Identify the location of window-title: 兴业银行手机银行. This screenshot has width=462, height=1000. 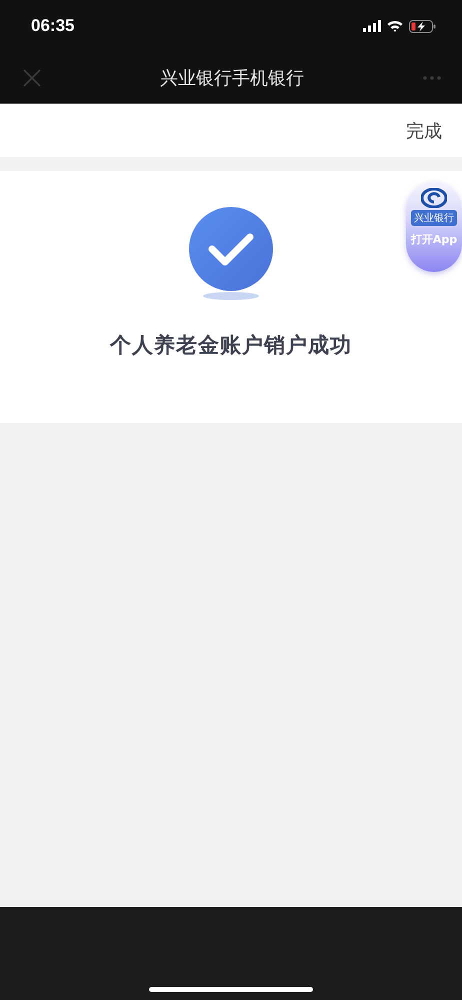
(232, 78).